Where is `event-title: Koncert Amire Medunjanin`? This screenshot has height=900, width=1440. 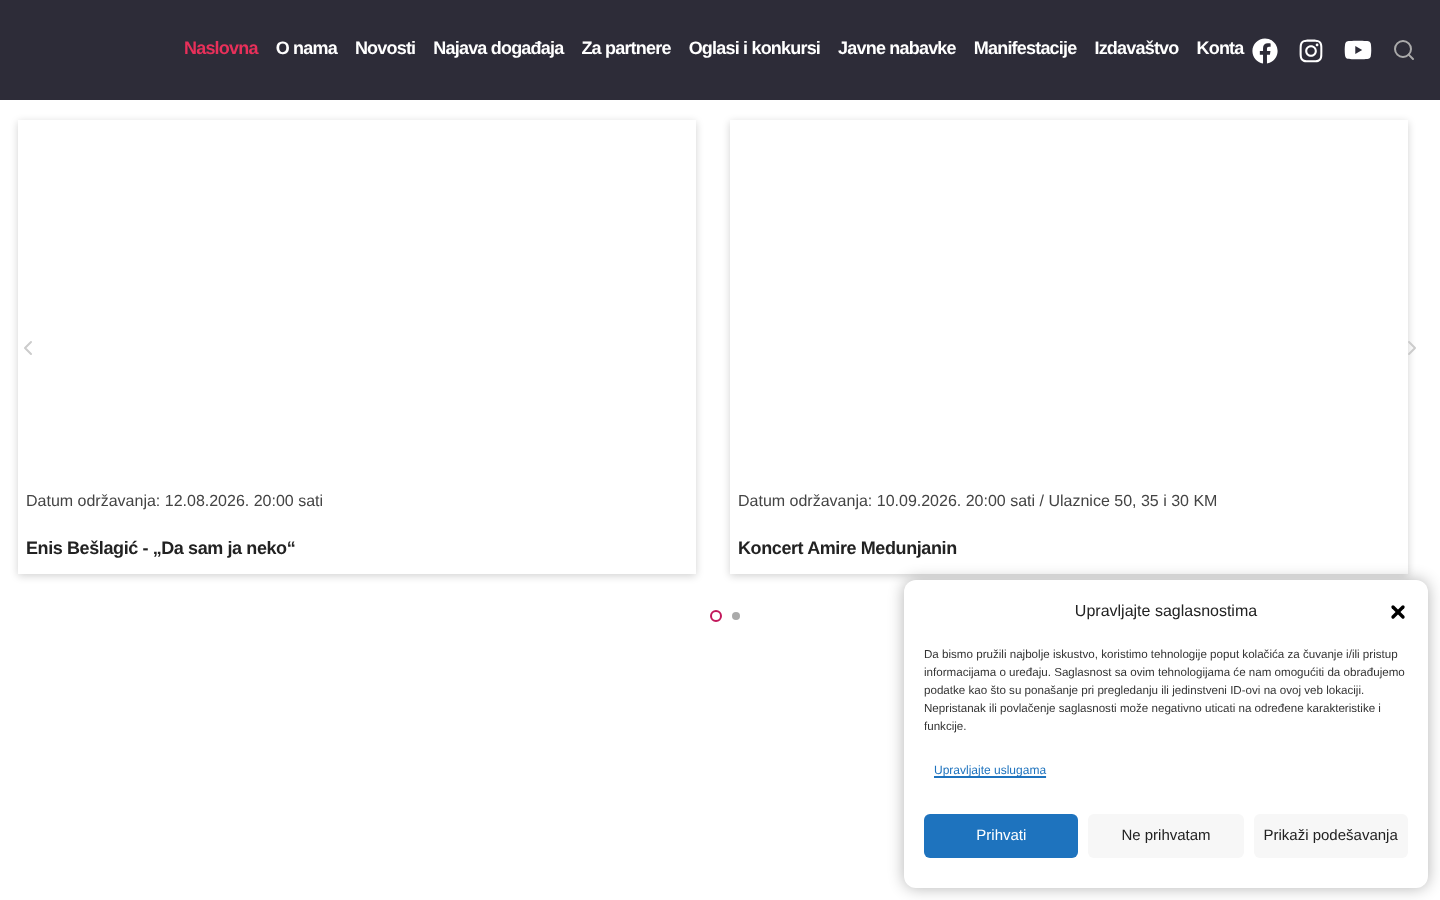
event-title: Koncert Amire Medunjanin is located at coordinates (1069, 548).